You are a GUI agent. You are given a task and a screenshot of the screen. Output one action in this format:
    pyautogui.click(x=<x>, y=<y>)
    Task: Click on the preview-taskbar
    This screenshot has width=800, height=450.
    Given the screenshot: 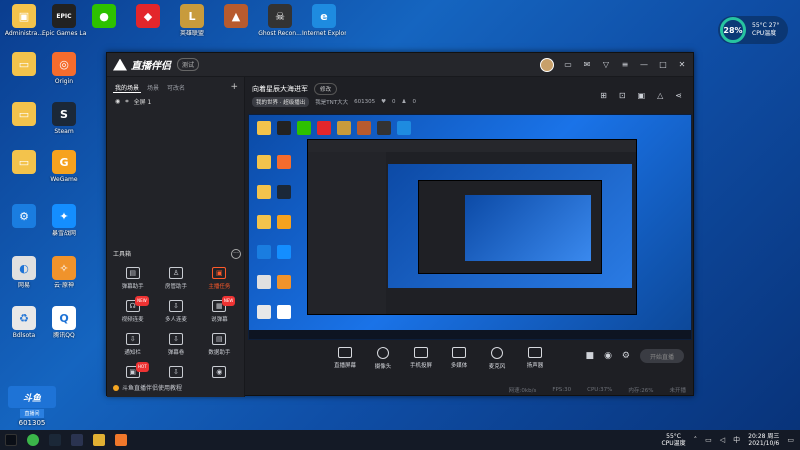 What is the action you would take?
    pyautogui.click(x=470, y=334)
    